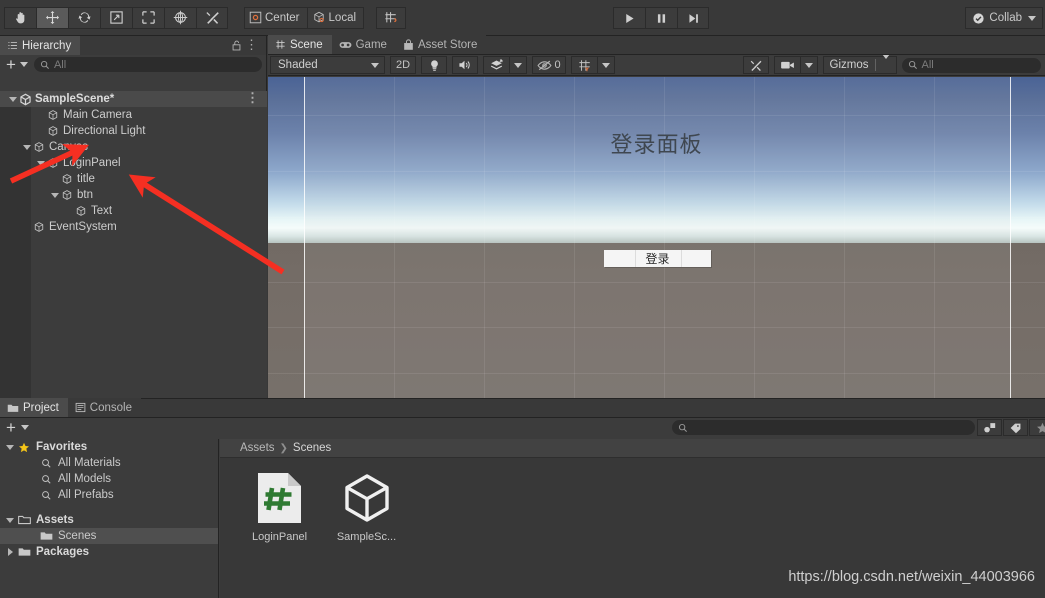 The width and height of the screenshot is (1045, 598). I want to click on move-tool-button, so click(52, 17).